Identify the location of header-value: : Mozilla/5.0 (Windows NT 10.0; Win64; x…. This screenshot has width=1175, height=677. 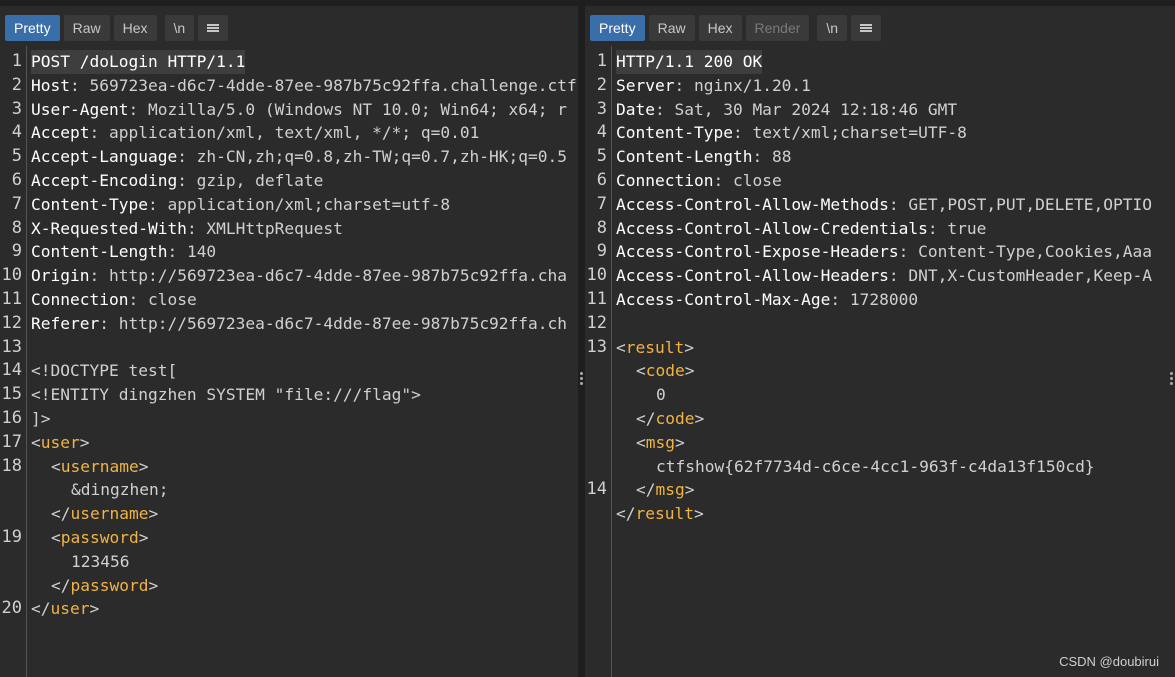
(348, 109).